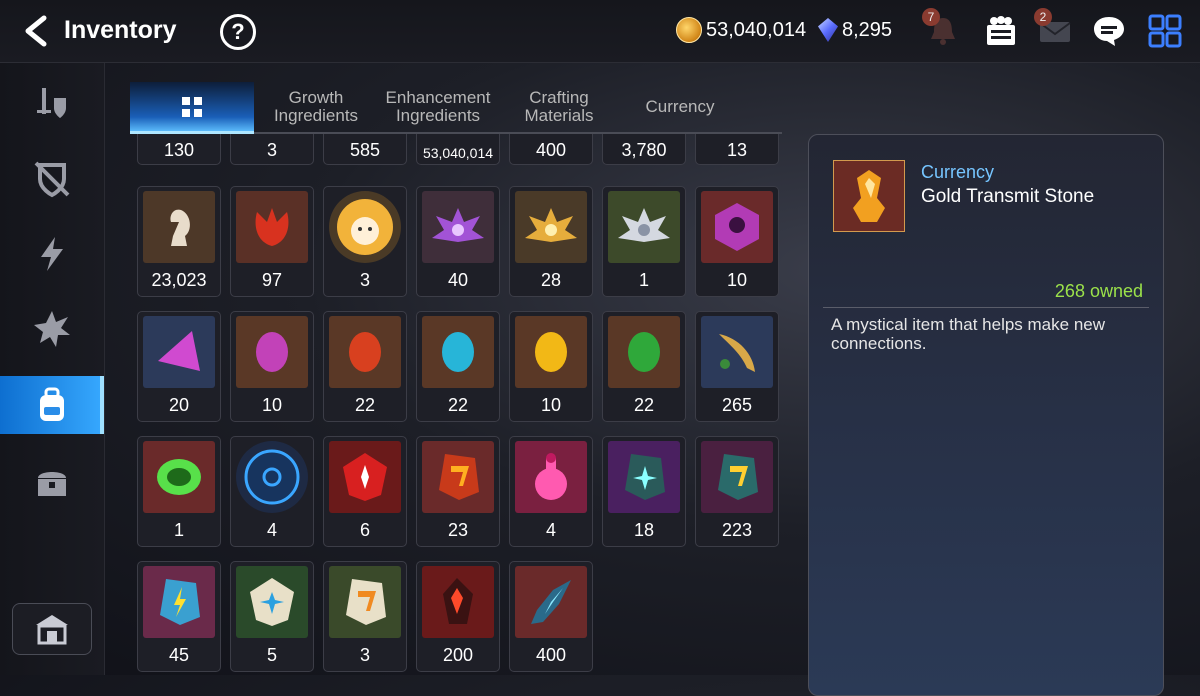  Describe the element at coordinates (179, 280) in the screenshot. I see `item-count: 23,023` at that location.